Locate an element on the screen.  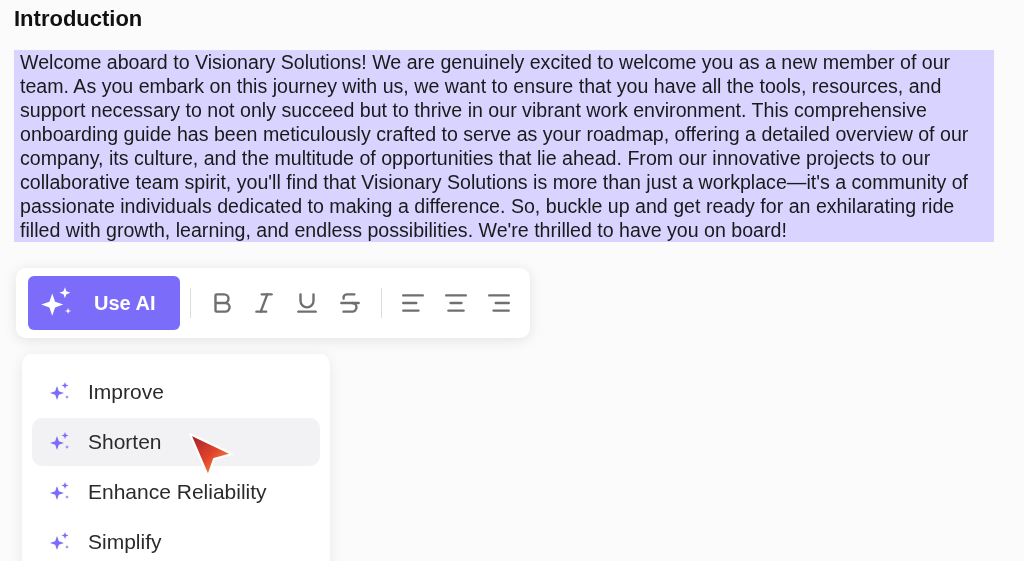
section-heading: Introduction is located at coordinates (79, 19).